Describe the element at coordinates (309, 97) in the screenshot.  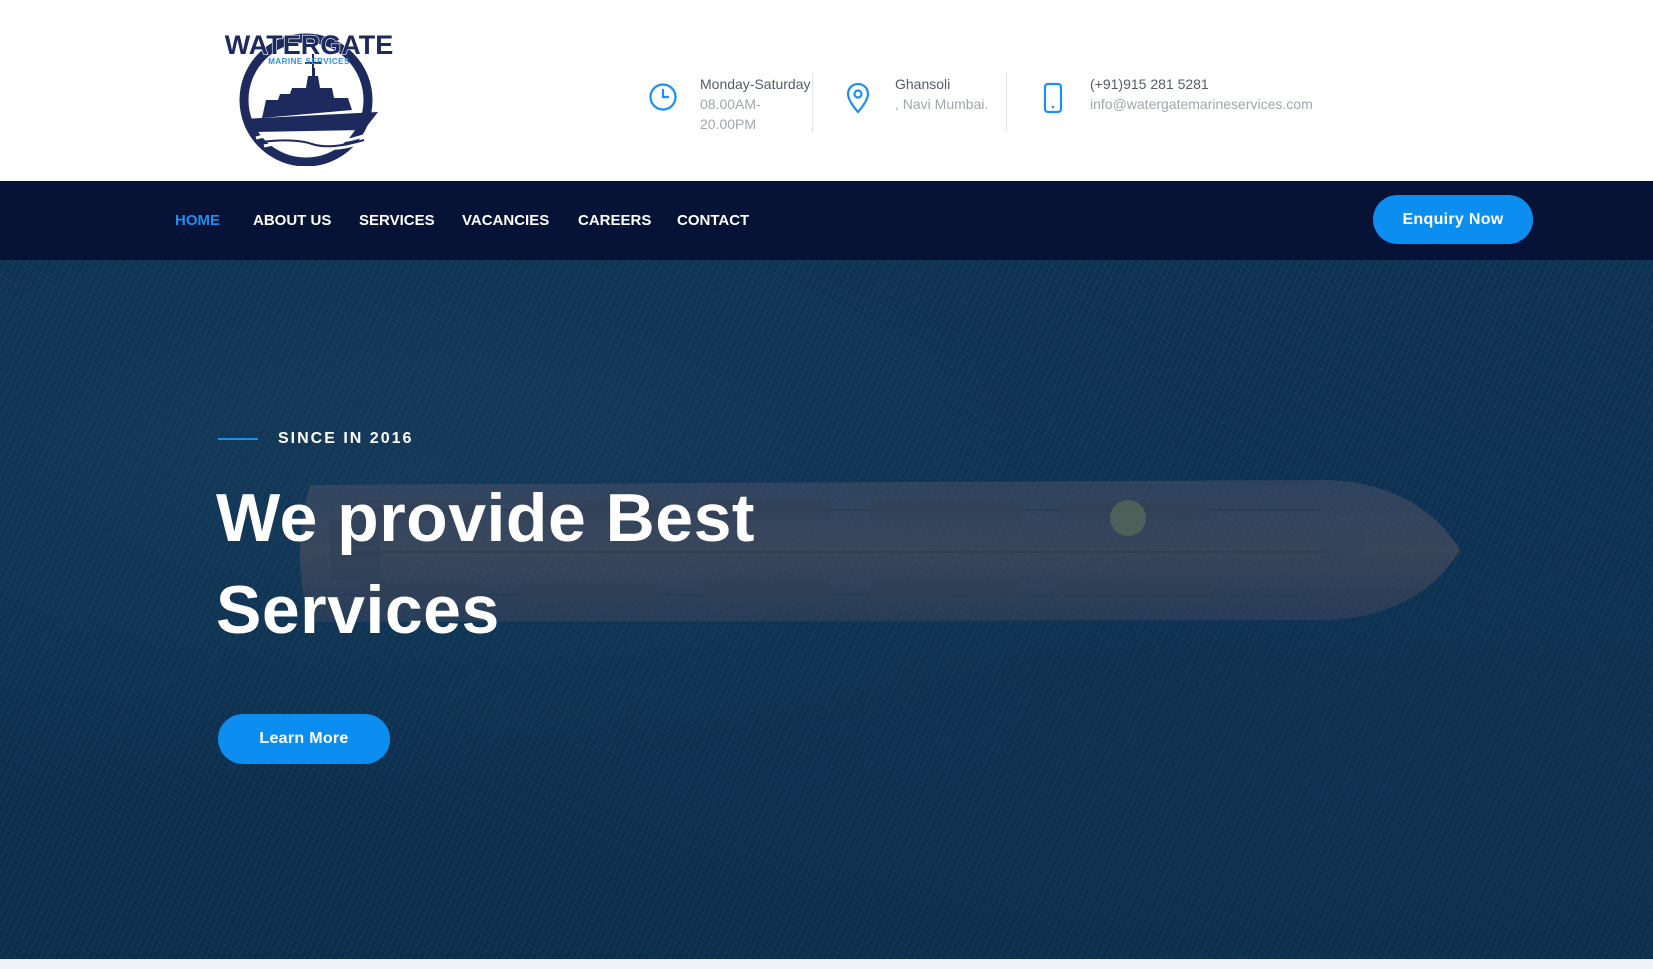
I see `logo-graphic: WATERGATE MARINE SERVICES` at that location.